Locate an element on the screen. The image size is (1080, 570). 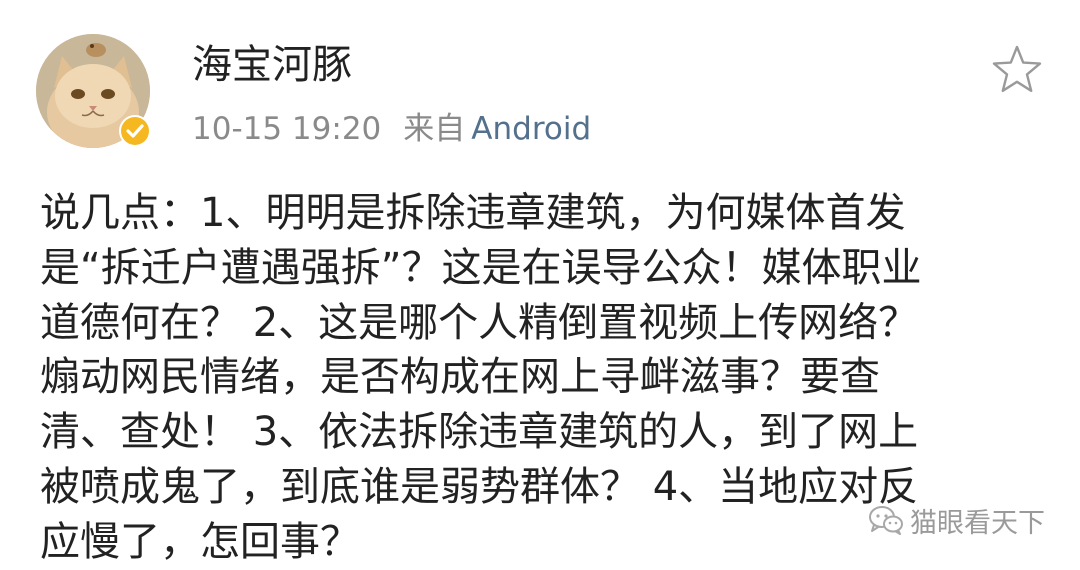
content-line: 煽动网民情绪，是否构成在网上寻衅滋事？要查 is located at coordinates (460, 377).